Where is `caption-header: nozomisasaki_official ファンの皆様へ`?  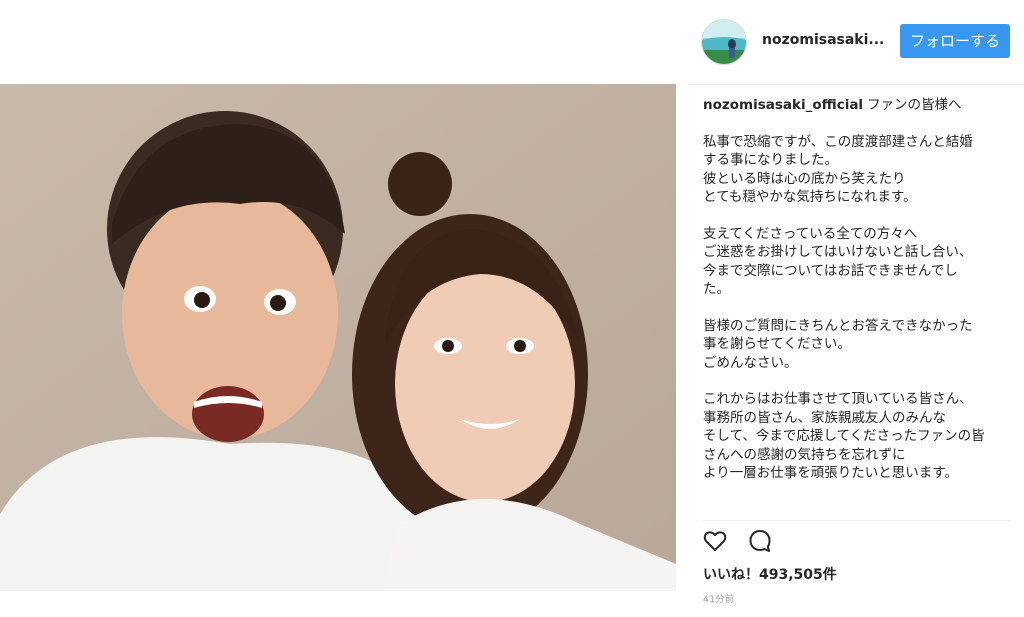 caption-header: nozomisasaki_official ファンの皆様へ is located at coordinates (857, 105).